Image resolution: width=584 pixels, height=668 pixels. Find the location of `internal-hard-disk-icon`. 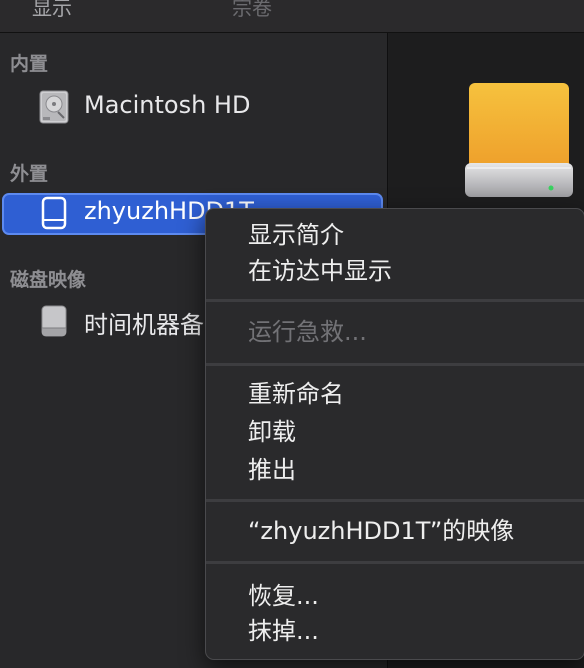

internal-hard-disk-icon is located at coordinates (54, 107).